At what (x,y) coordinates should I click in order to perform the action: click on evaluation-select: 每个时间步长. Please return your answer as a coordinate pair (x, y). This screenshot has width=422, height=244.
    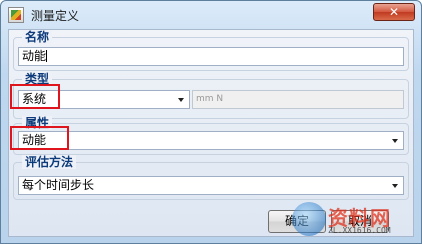
    Looking at the image, I should click on (211, 185).